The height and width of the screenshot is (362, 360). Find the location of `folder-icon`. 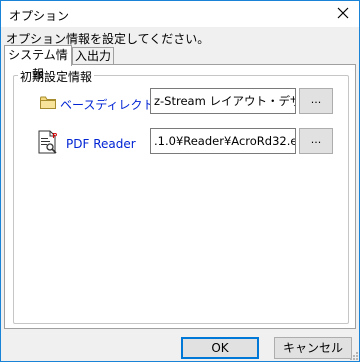

folder-icon is located at coordinates (48, 102).